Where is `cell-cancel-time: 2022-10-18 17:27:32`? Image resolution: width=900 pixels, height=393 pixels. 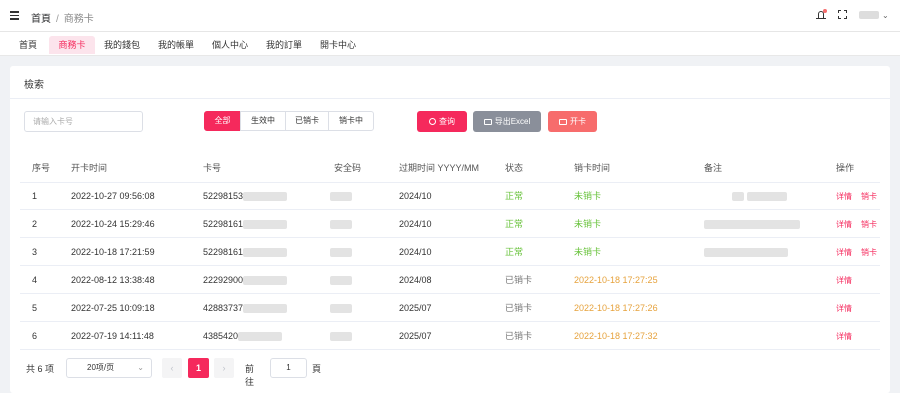 cell-cancel-time: 2022-10-18 17:27:32 is located at coordinates (616, 336).